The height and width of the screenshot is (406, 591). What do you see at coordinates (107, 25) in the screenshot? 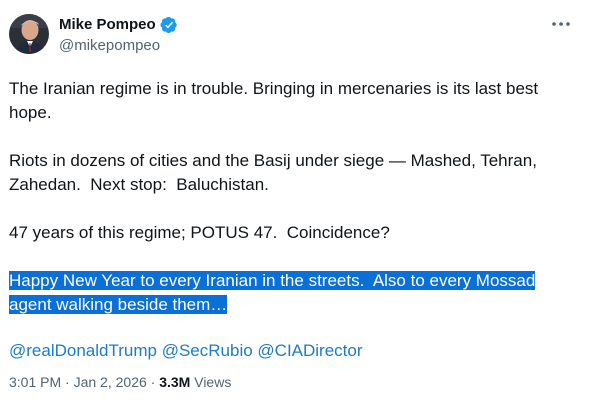
I see `display-name: Mike Pompeo` at bounding box center [107, 25].